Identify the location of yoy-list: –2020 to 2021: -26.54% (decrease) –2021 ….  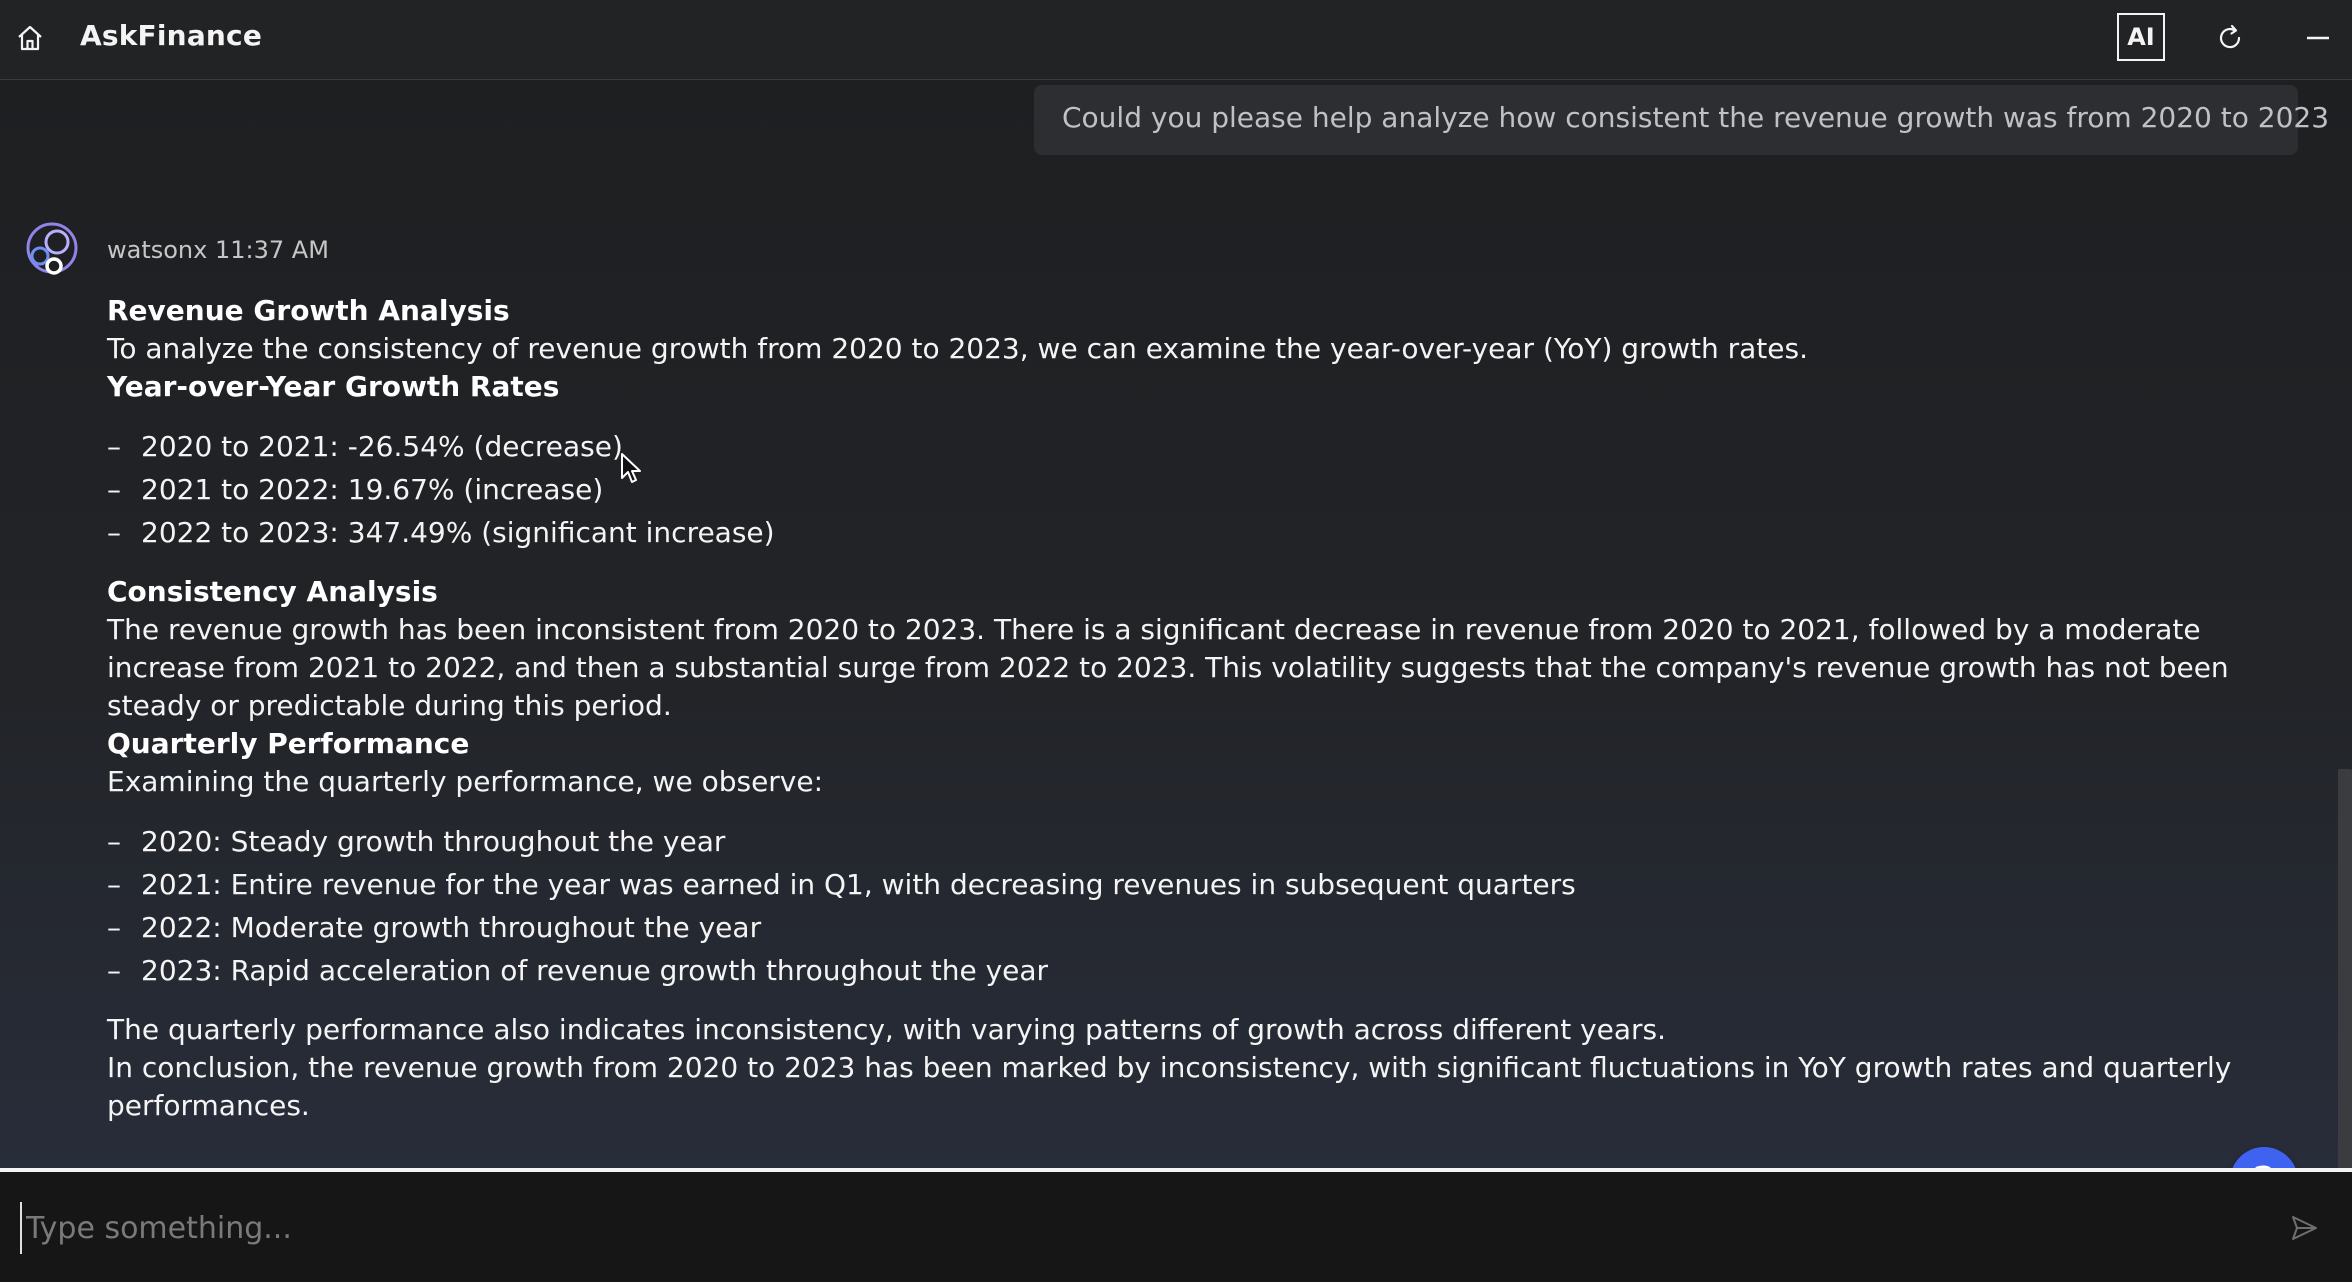
(1207, 489).